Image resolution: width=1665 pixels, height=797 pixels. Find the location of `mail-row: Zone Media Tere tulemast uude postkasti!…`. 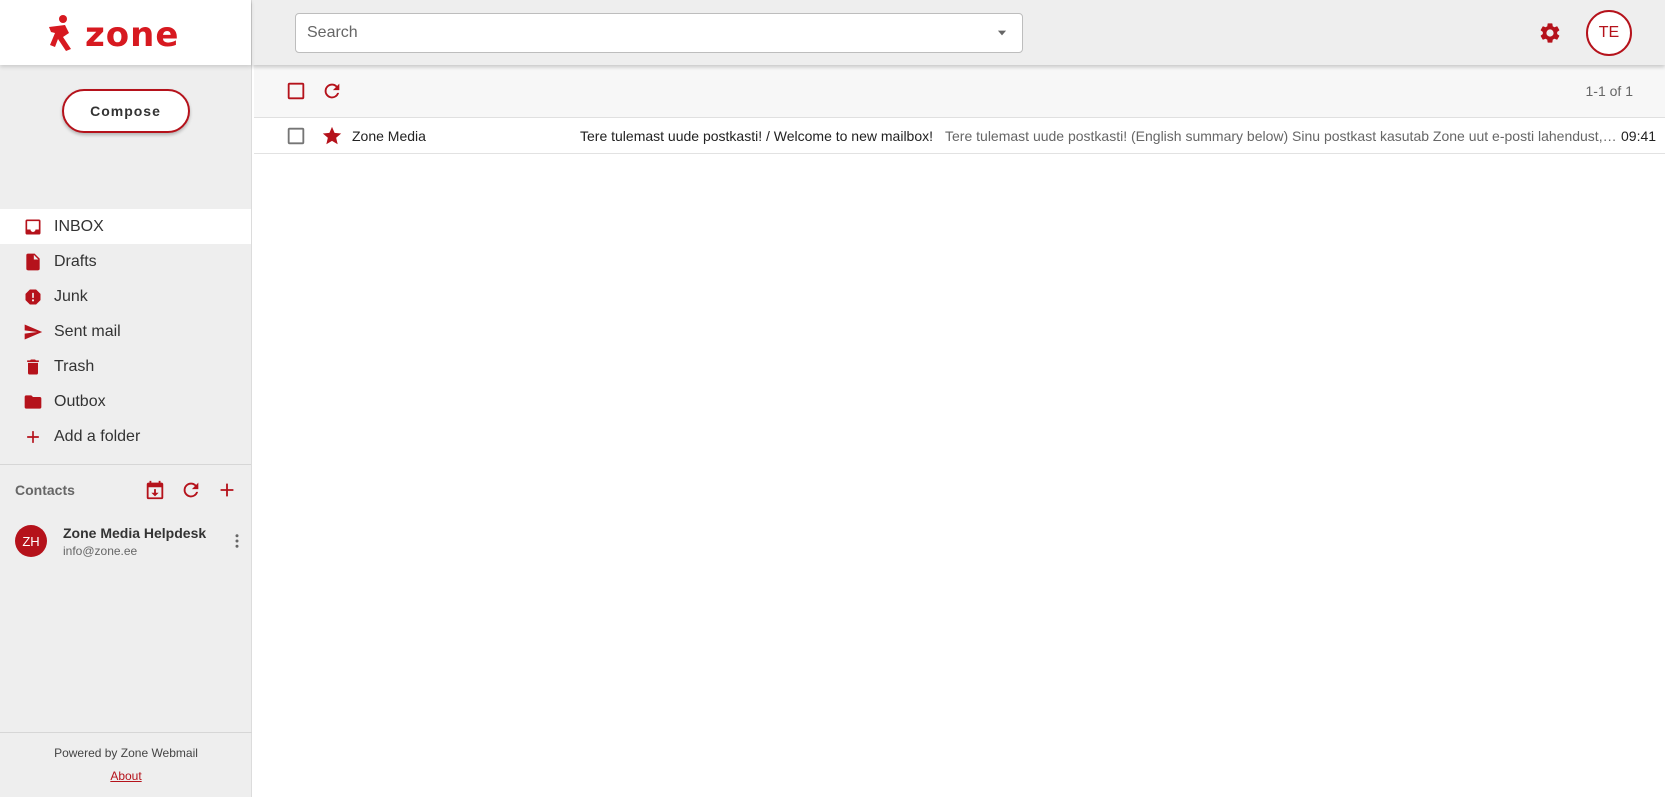

mail-row: Zone Media Tere tulemast uude postkasti!… is located at coordinates (959, 136).